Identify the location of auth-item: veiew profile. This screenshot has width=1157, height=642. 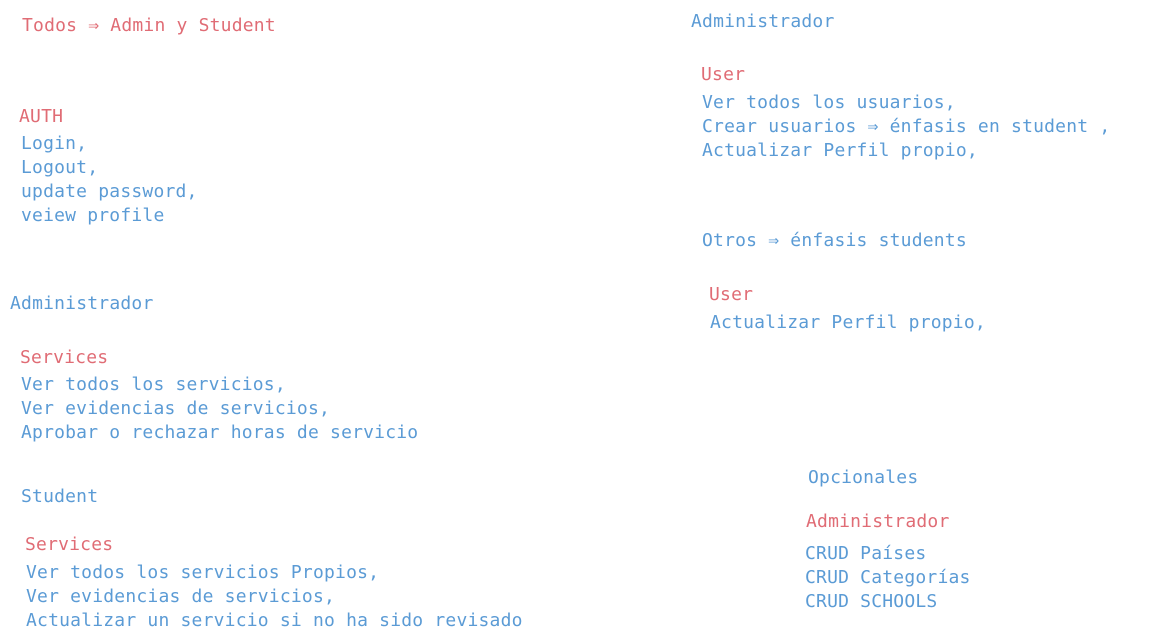
(93, 215).